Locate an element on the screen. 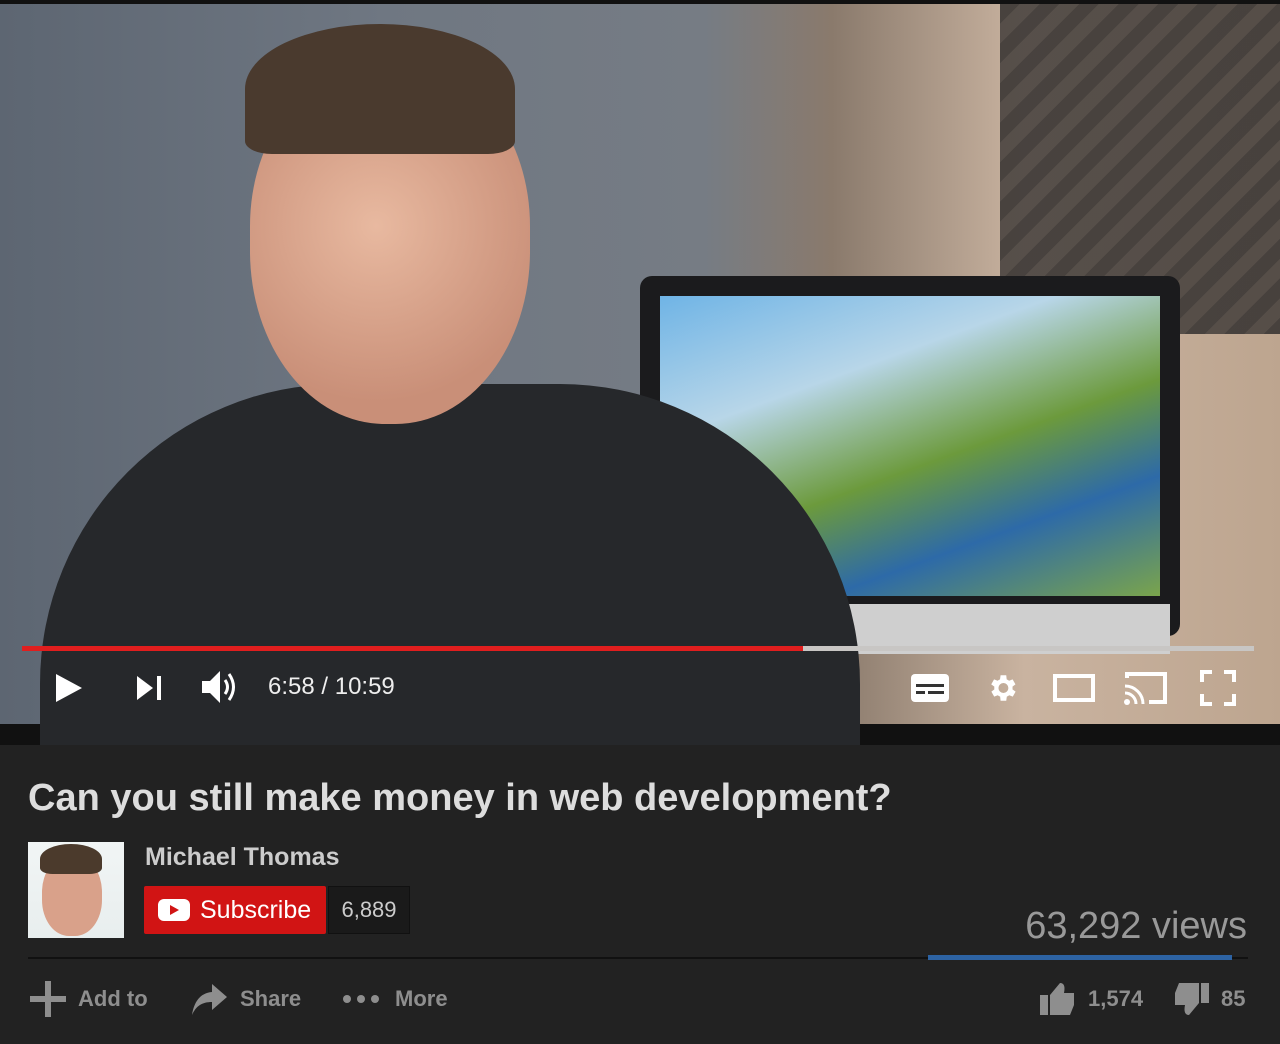 This screenshot has width=1280, height=1044. like-button: 1,574 is located at coordinates (1091, 999).